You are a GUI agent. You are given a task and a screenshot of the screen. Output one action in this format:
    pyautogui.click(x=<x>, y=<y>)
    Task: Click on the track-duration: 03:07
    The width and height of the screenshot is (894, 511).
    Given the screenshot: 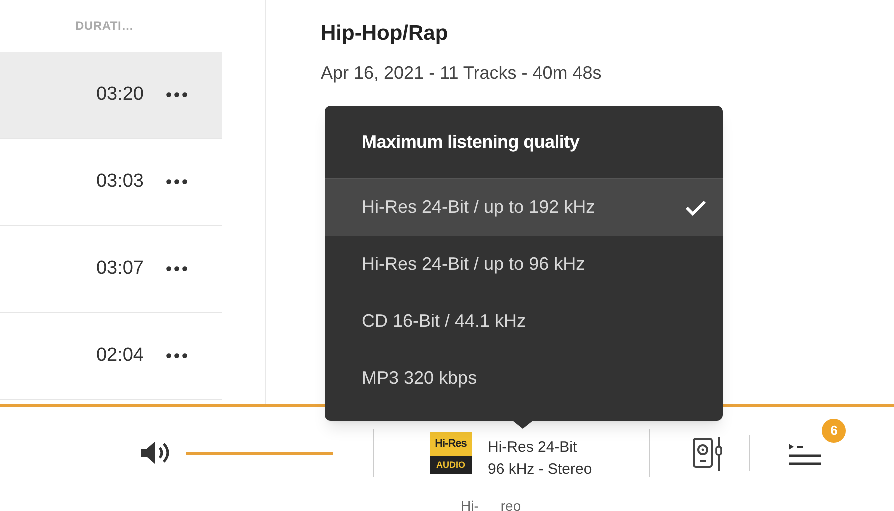 What is the action you would take?
    pyautogui.click(x=120, y=268)
    